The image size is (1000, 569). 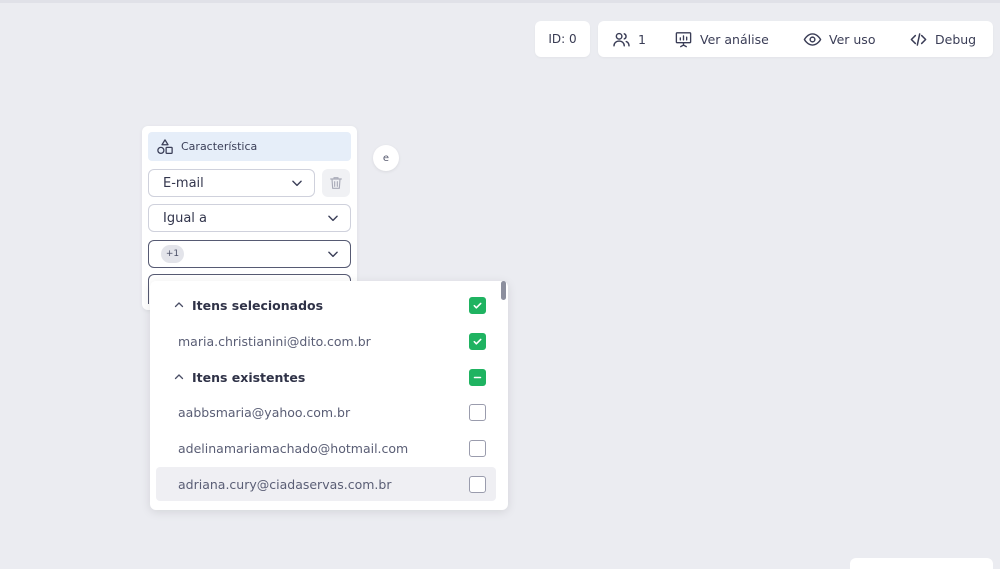 I want to click on users-button: 1, so click(x=629, y=39).